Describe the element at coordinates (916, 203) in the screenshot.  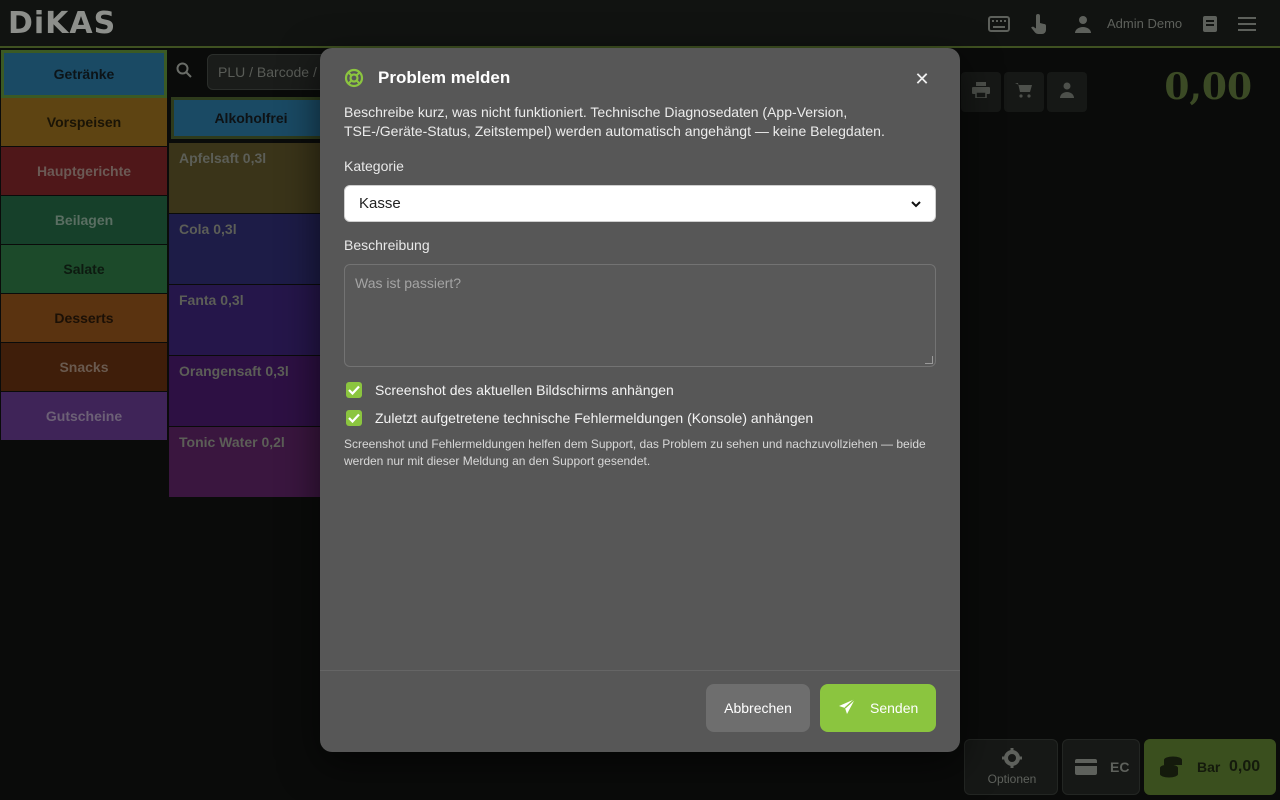
I see `chevron-down-icon` at that location.